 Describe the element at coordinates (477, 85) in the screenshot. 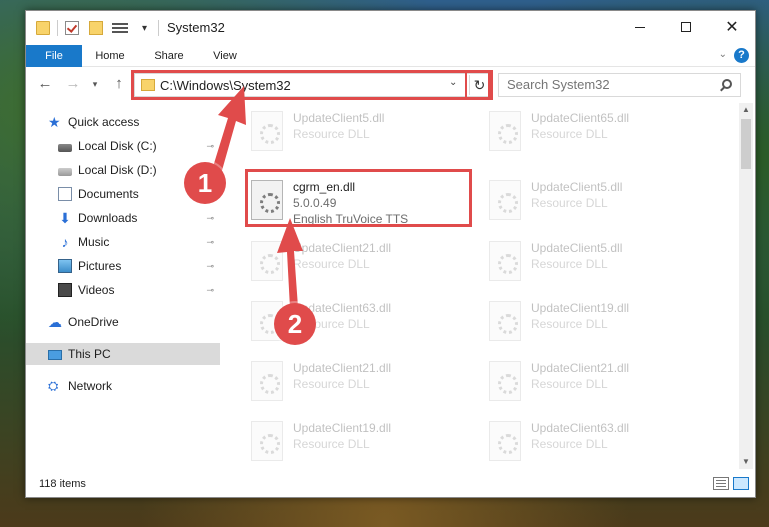

I see `refresh-highlight-box` at that location.